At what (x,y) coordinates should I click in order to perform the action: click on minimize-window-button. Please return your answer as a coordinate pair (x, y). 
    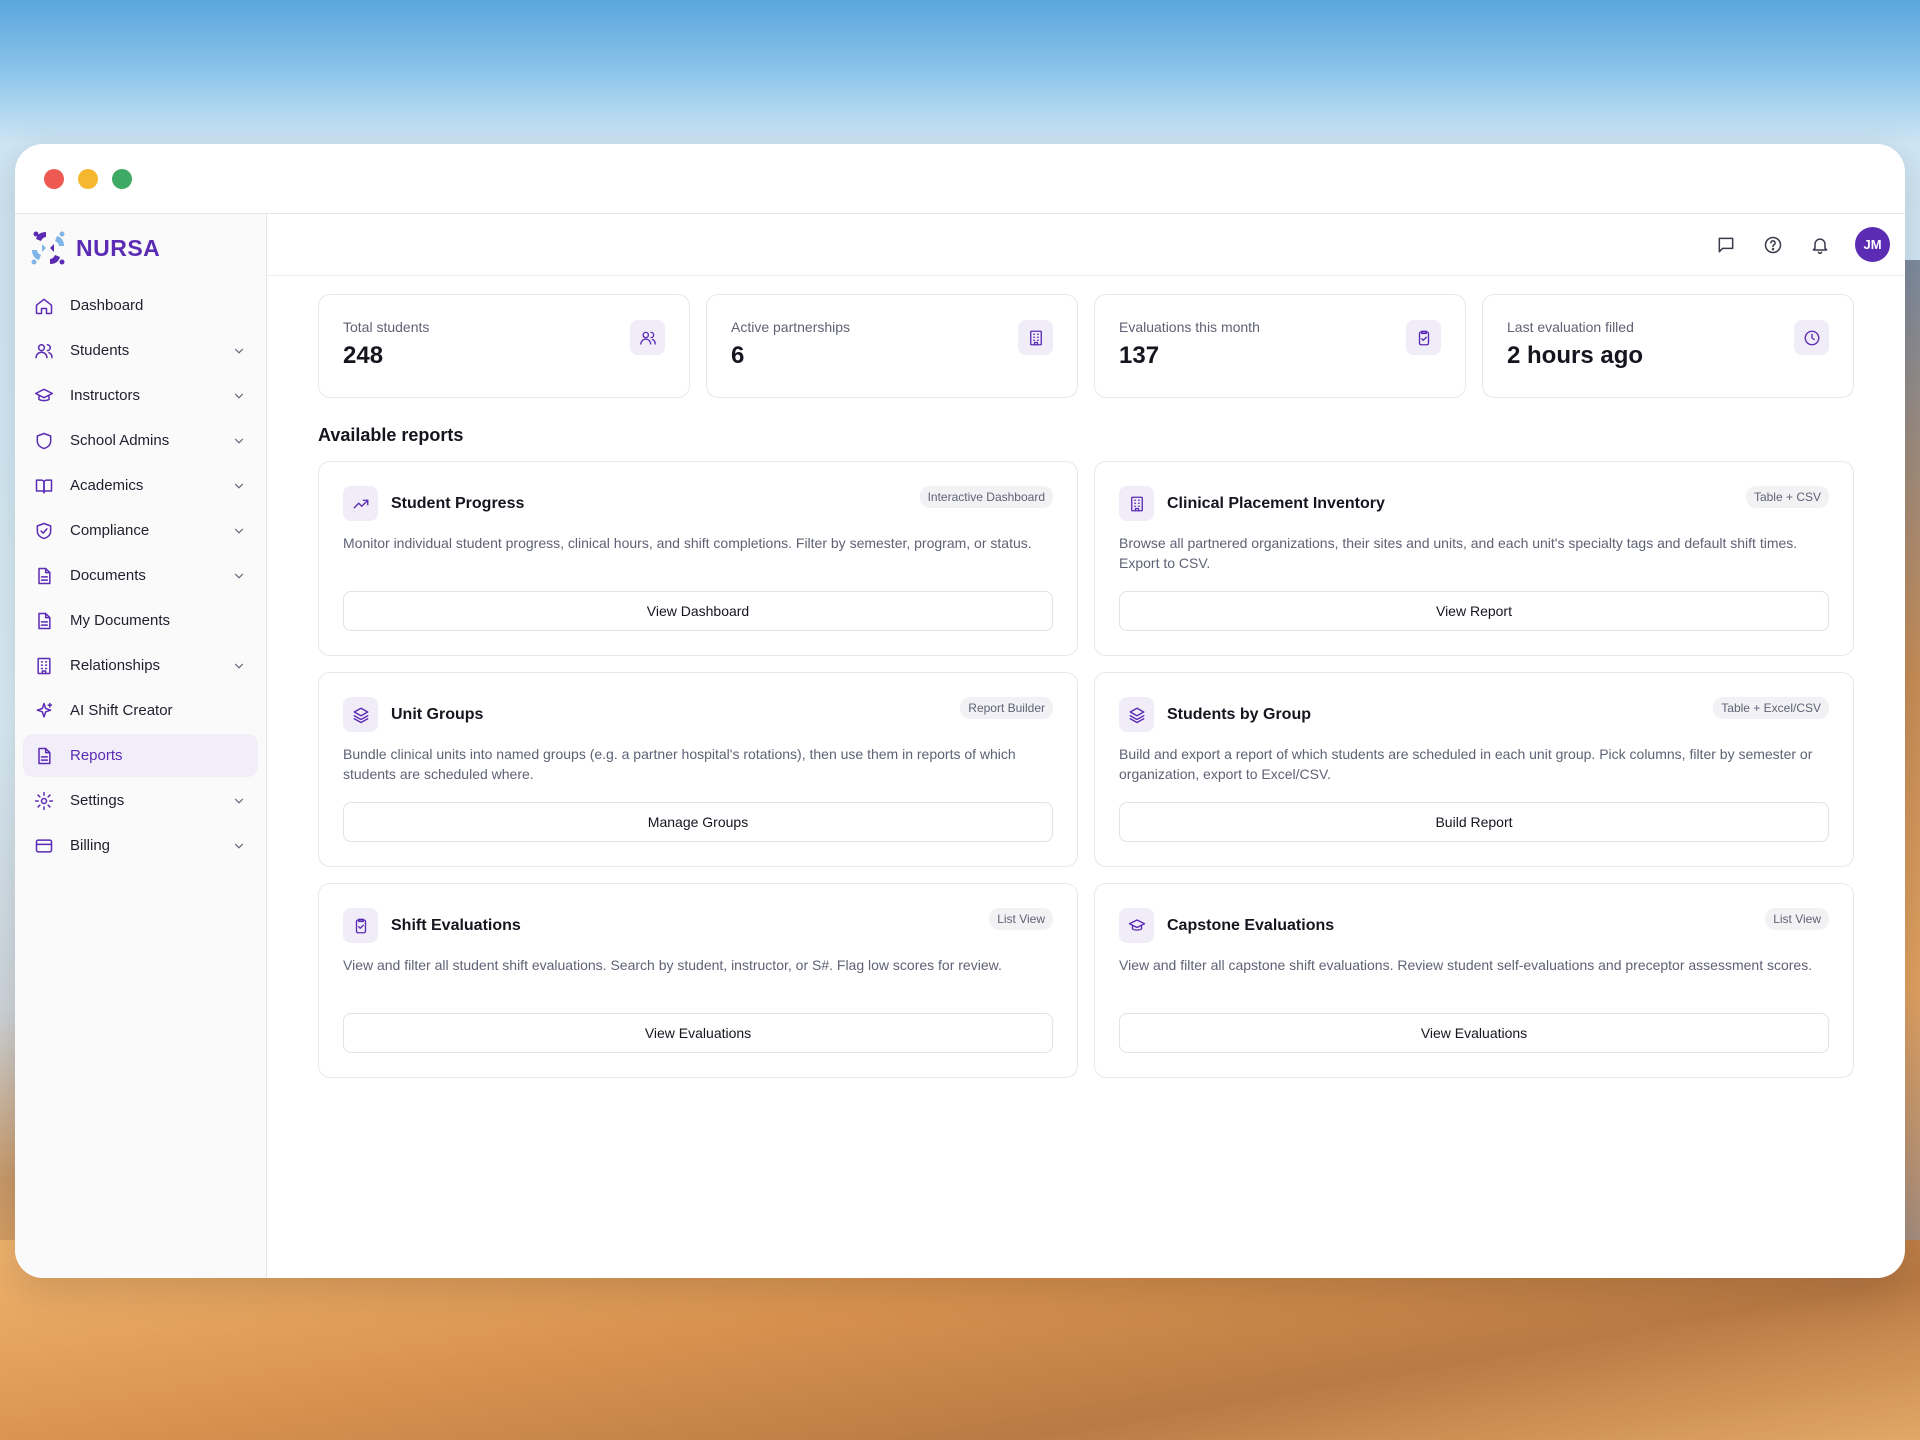
    Looking at the image, I should click on (88, 178).